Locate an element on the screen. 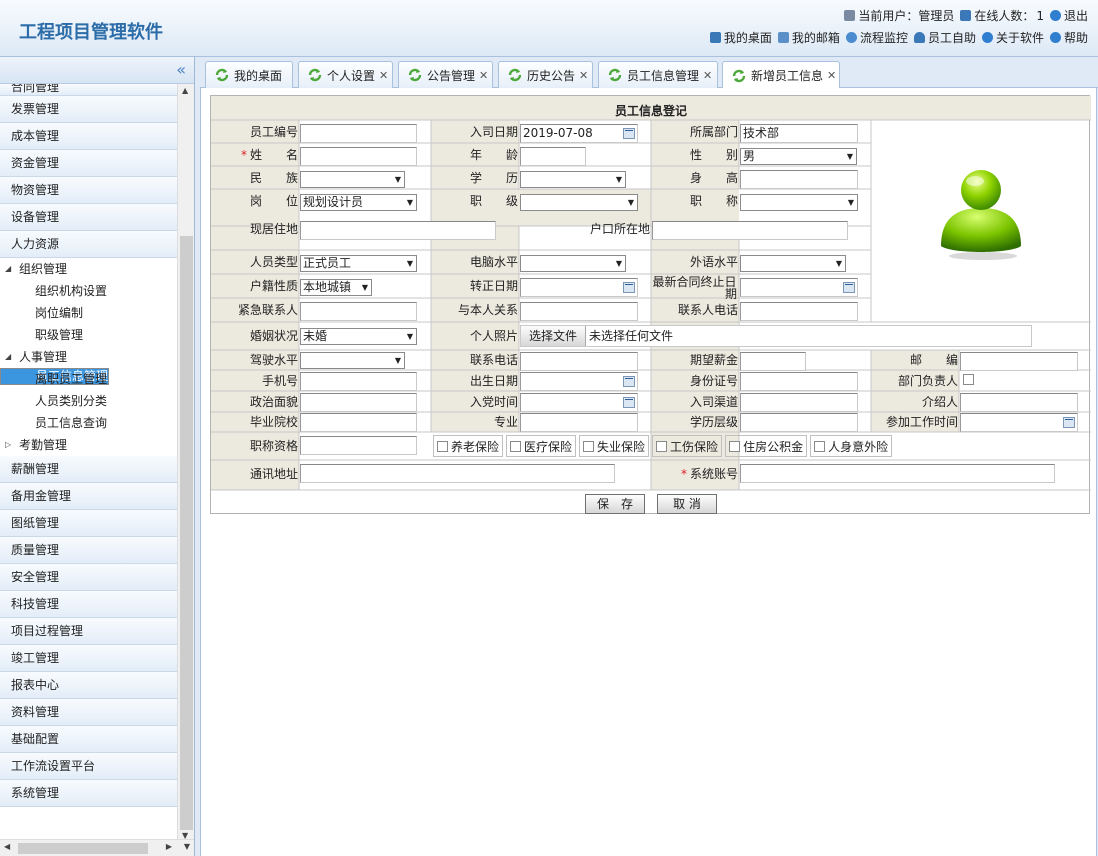 The image size is (1098, 856). education-select: ▼ is located at coordinates (573, 179).